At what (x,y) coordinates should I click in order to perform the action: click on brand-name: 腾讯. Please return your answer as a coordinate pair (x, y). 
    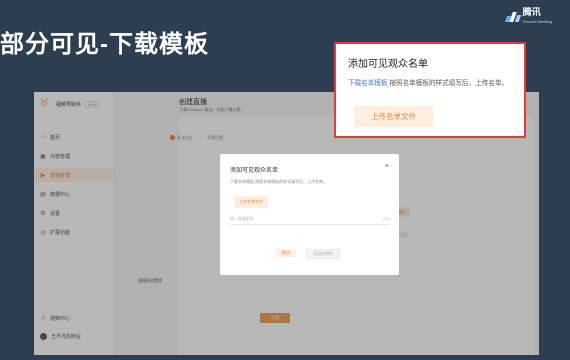
    Looking at the image, I should click on (531, 12).